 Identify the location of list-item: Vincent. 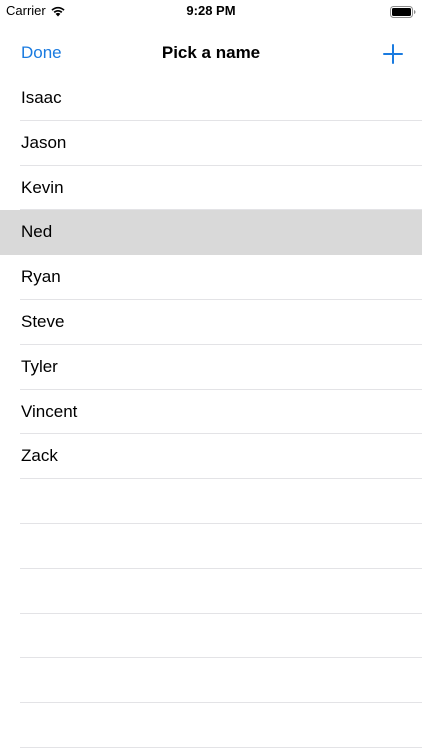
(211, 412).